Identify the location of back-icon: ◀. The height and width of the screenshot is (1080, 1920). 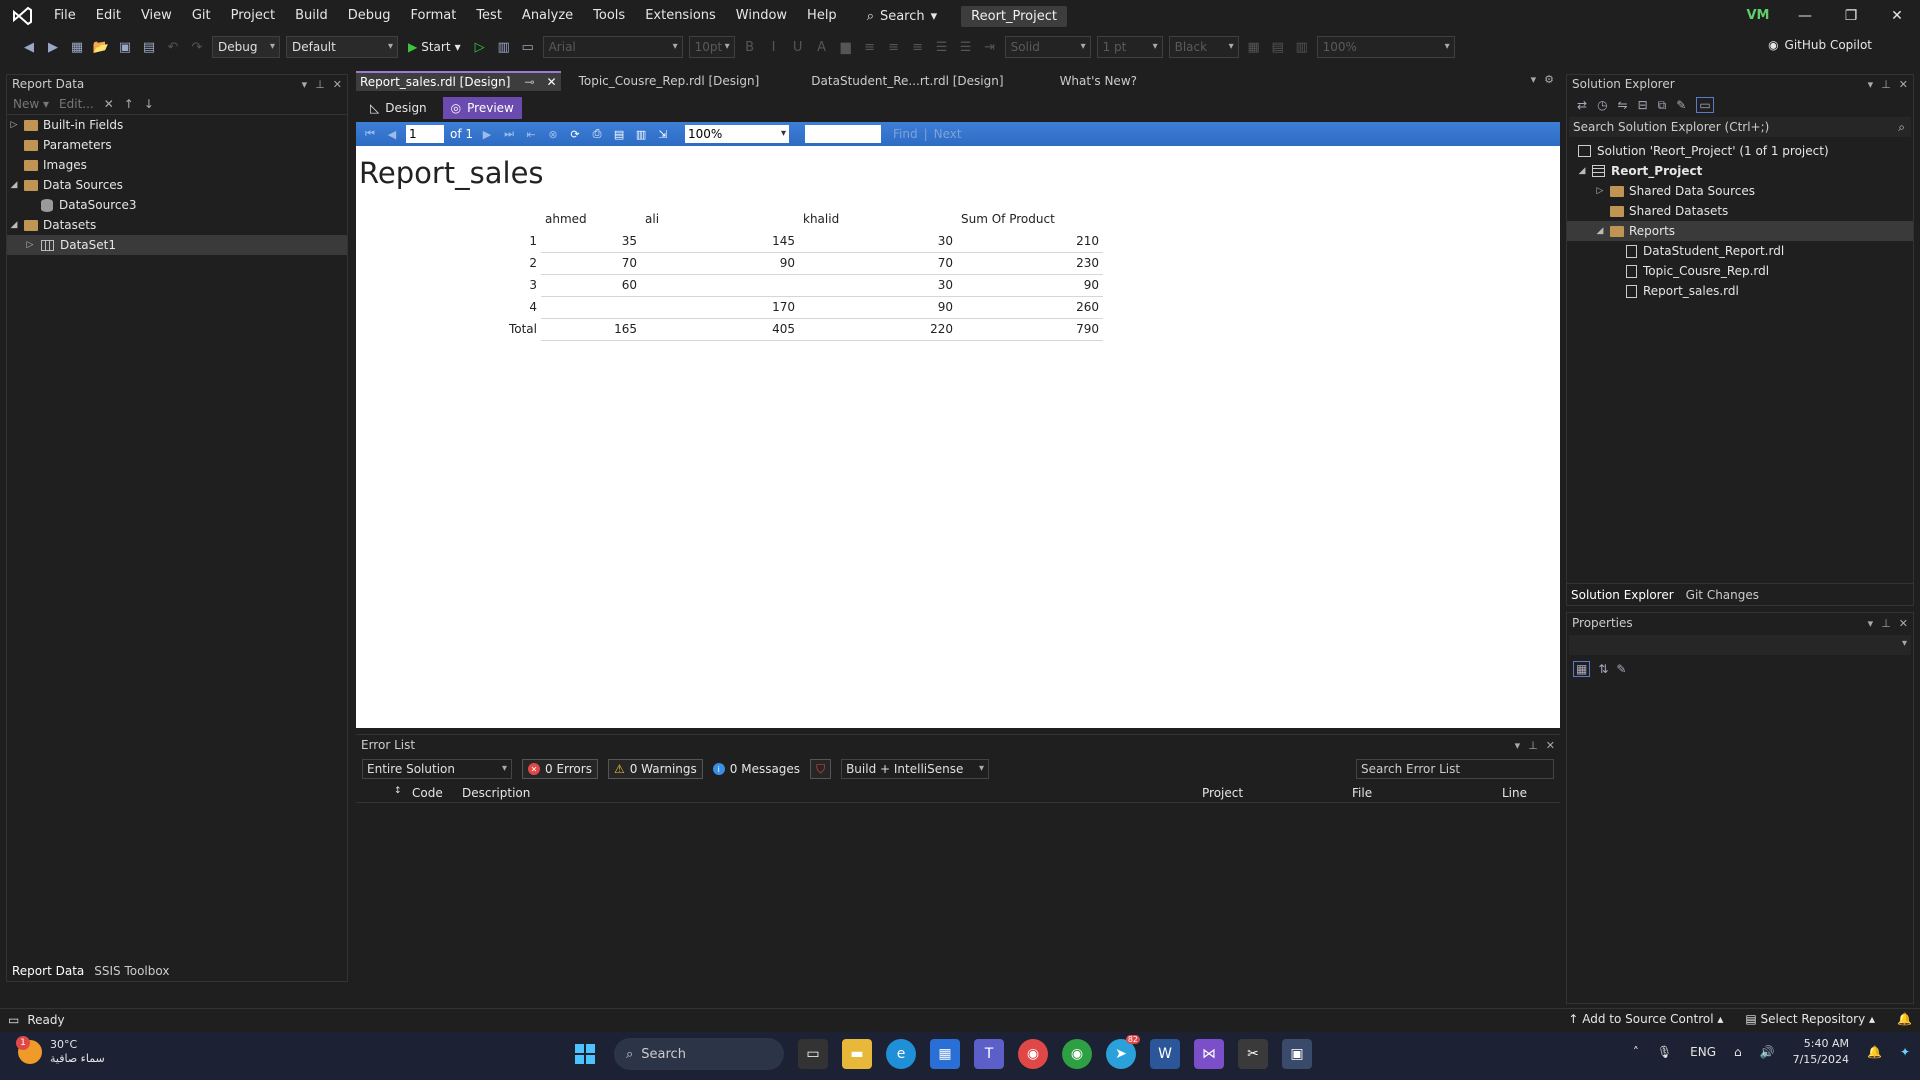
(29, 47).